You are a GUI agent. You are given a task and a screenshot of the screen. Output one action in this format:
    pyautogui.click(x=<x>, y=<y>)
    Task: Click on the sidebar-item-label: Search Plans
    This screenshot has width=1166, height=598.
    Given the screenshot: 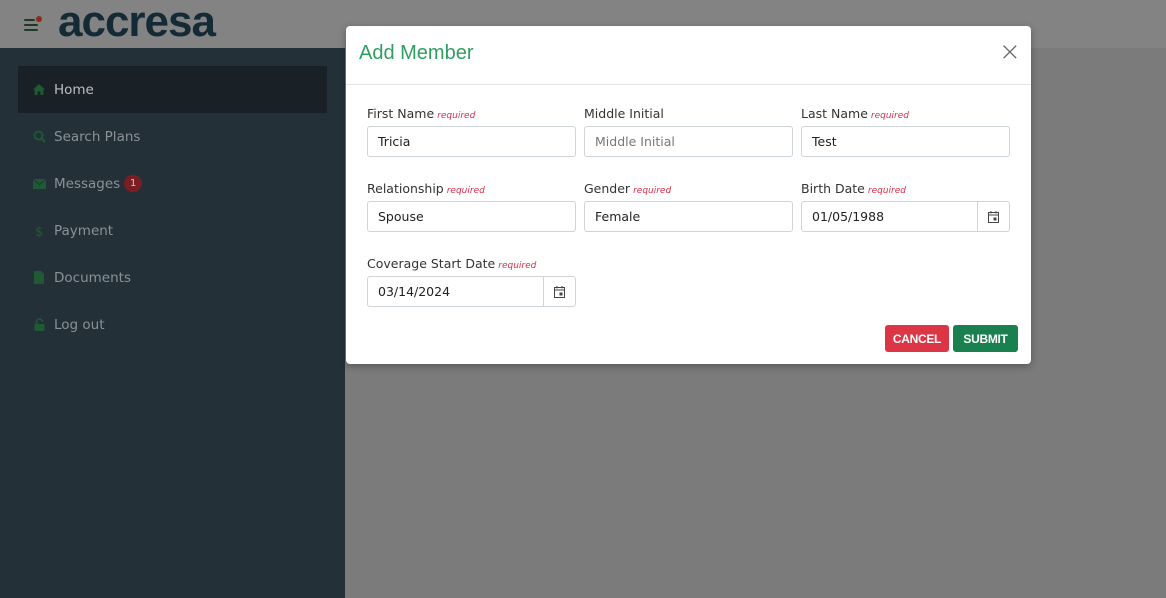 What is the action you would take?
    pyautogui.click(x=97, y=136)
    